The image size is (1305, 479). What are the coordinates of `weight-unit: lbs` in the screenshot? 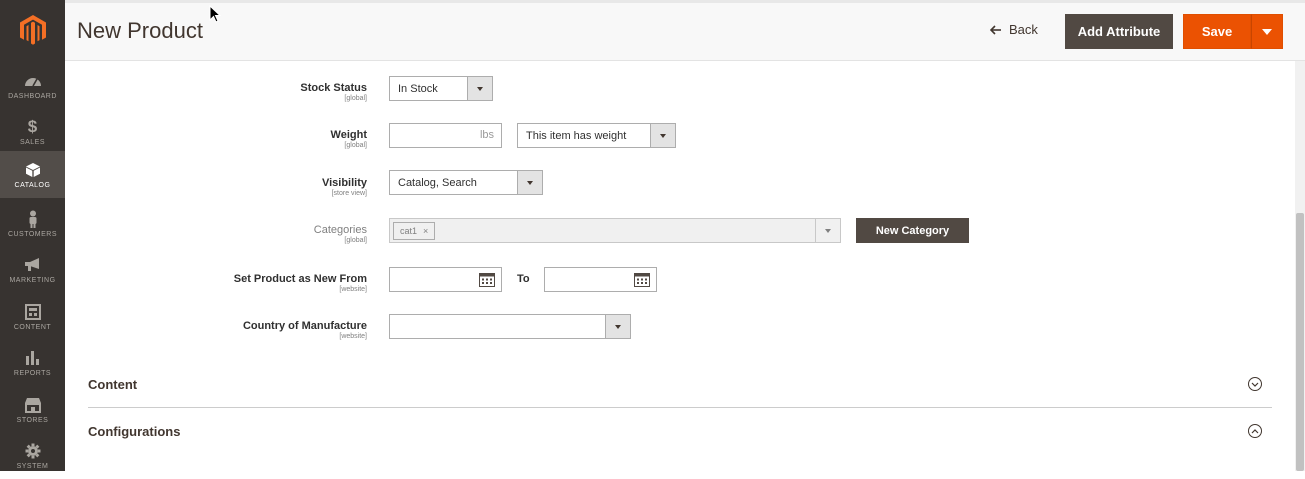 It's located at (486, 135).